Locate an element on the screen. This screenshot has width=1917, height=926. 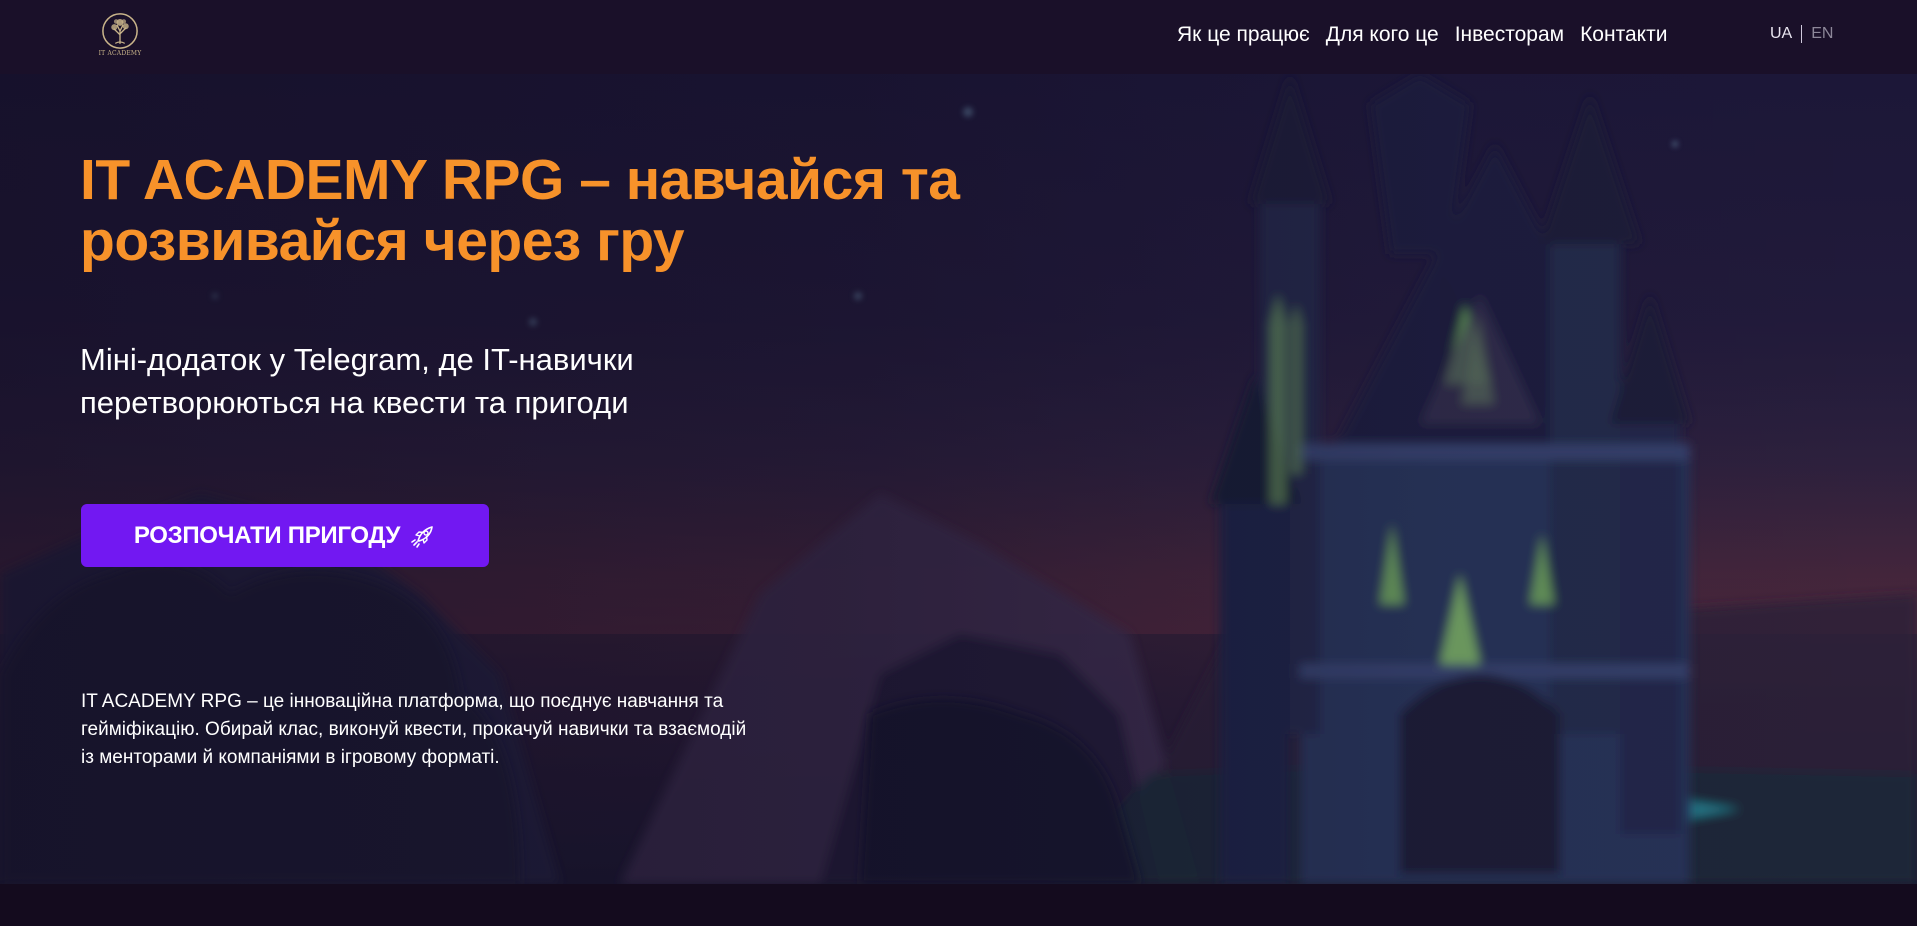
next-section-edge is located at coordinates (958, 905).